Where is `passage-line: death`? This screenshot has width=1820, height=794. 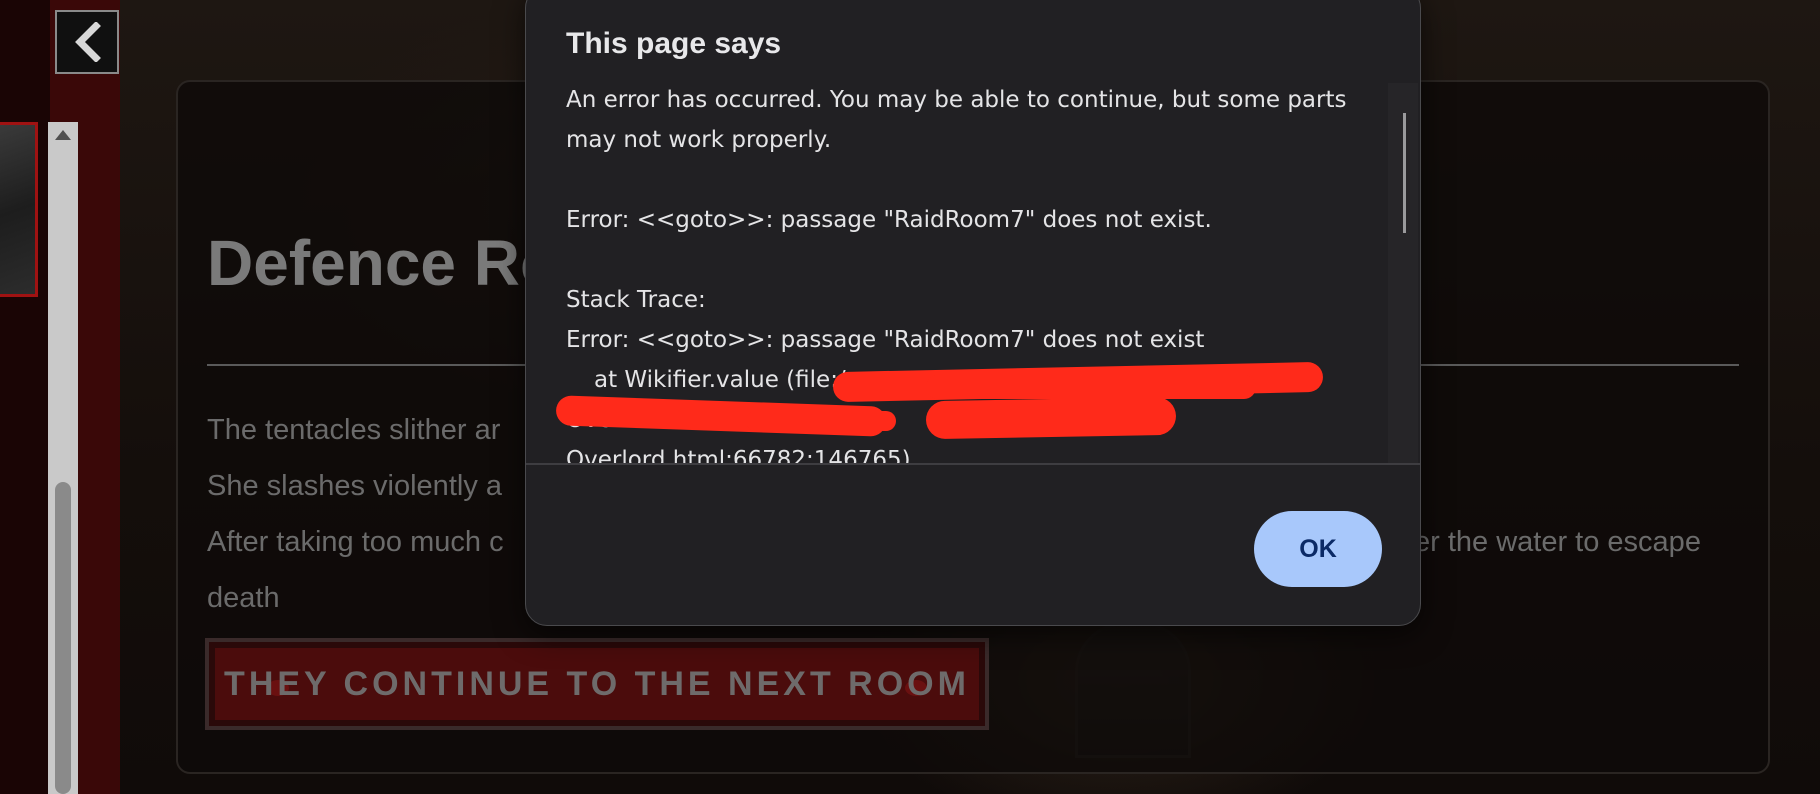
passage-line: death is located at coordinates (243, 598).